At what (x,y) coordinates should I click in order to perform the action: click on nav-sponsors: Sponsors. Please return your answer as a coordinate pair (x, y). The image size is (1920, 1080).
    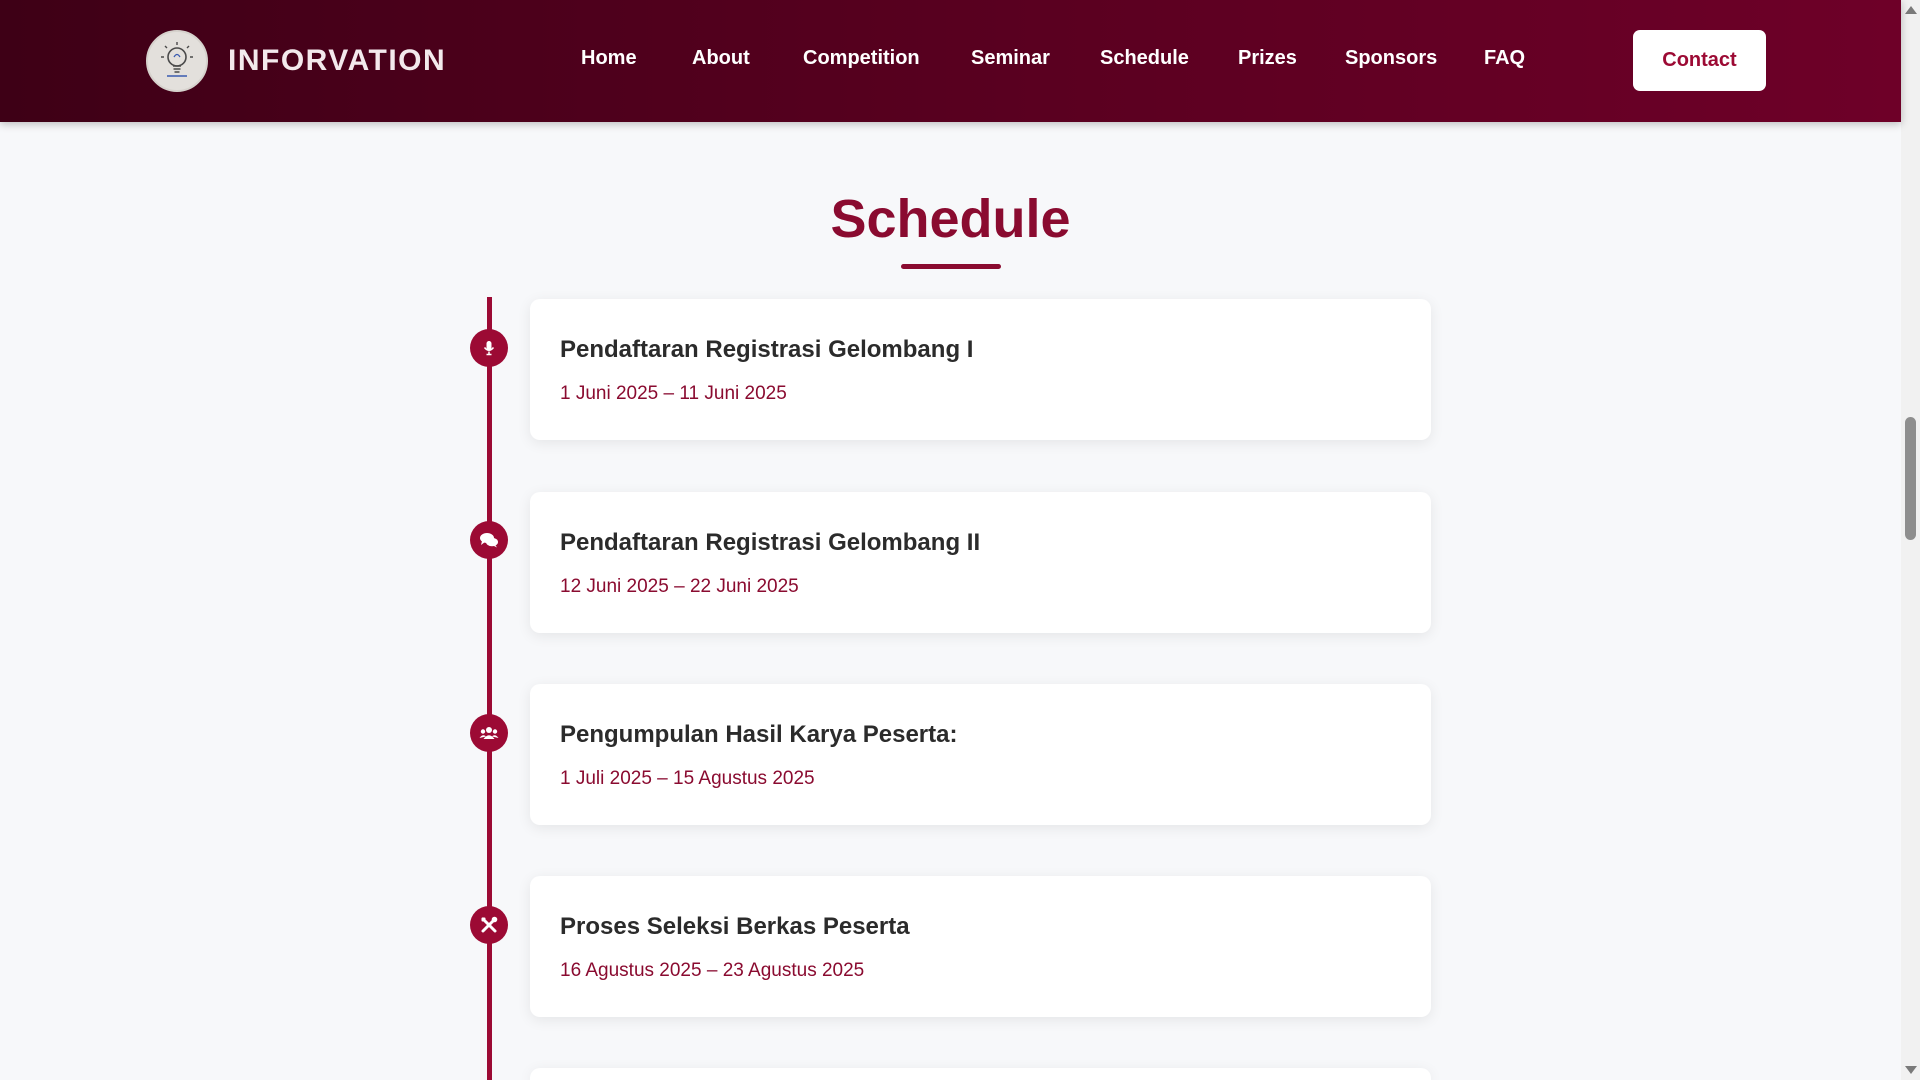
    Looking at the image, I should click on (1391, 58).